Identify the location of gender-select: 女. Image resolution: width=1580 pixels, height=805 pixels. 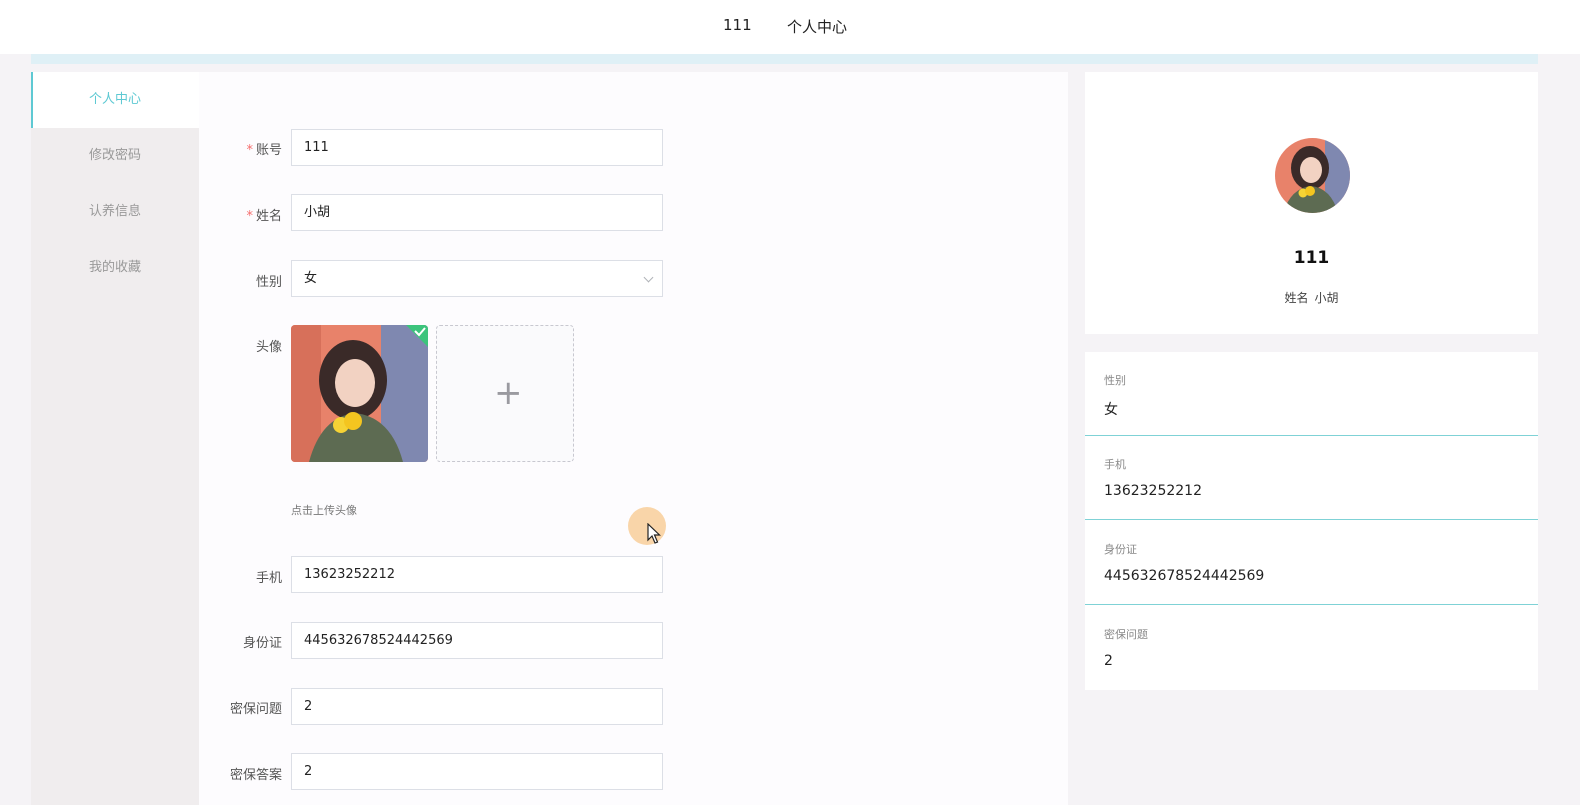
(477, 278).